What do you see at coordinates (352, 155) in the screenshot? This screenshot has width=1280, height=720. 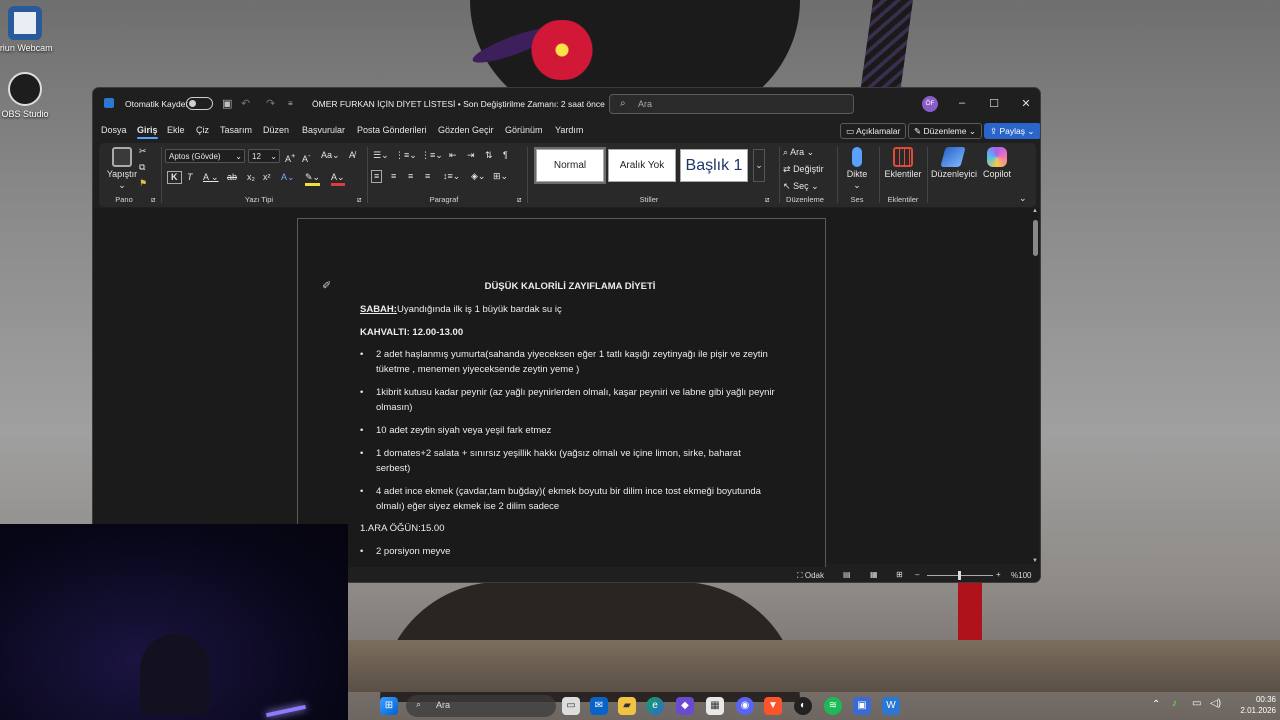 I see `clear-formatting-icon: A̸` at bounding box center [352, 155].